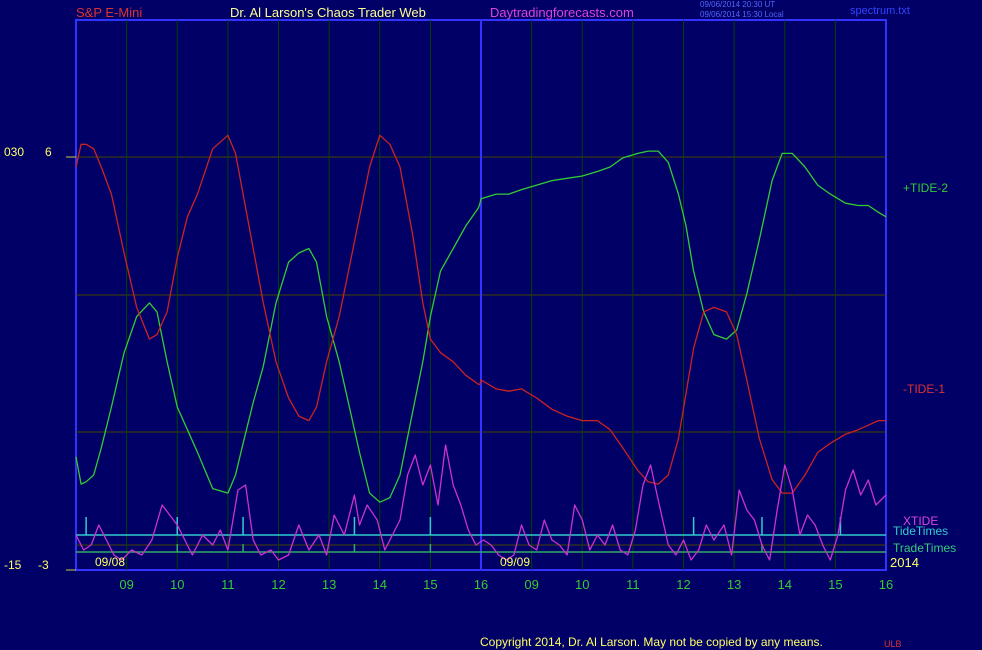 This screenshot has height=650, width=982. I want to click on legend-tide-times: TideTimes, so click(921, 531).